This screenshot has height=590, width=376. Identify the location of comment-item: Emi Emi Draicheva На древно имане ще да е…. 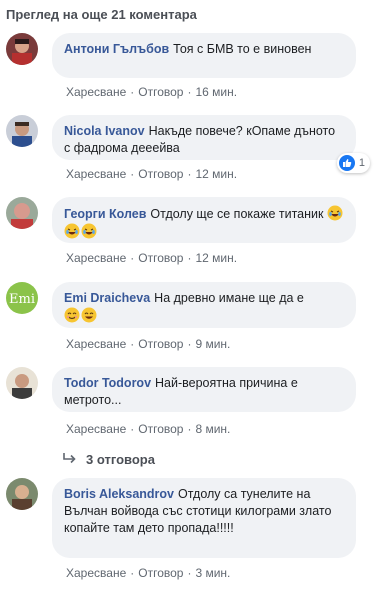
(189, 317).